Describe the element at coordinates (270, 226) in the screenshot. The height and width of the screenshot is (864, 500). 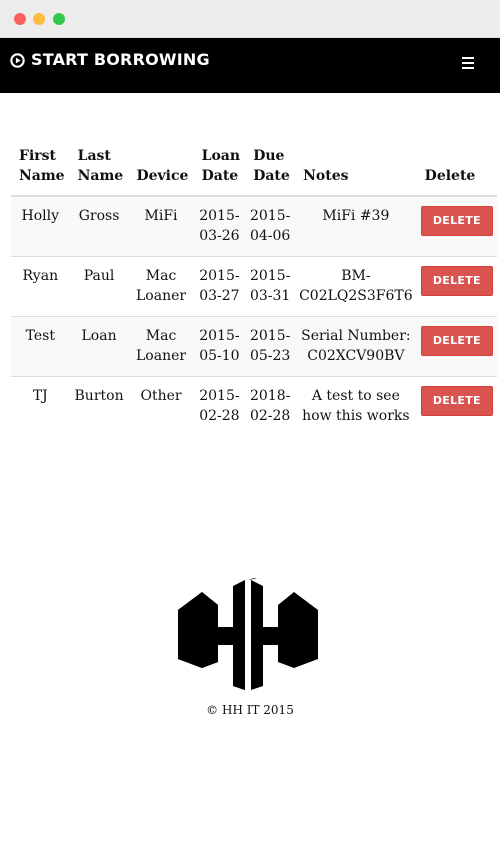
I see `cell-due-date: 2015-04-06` at that location.